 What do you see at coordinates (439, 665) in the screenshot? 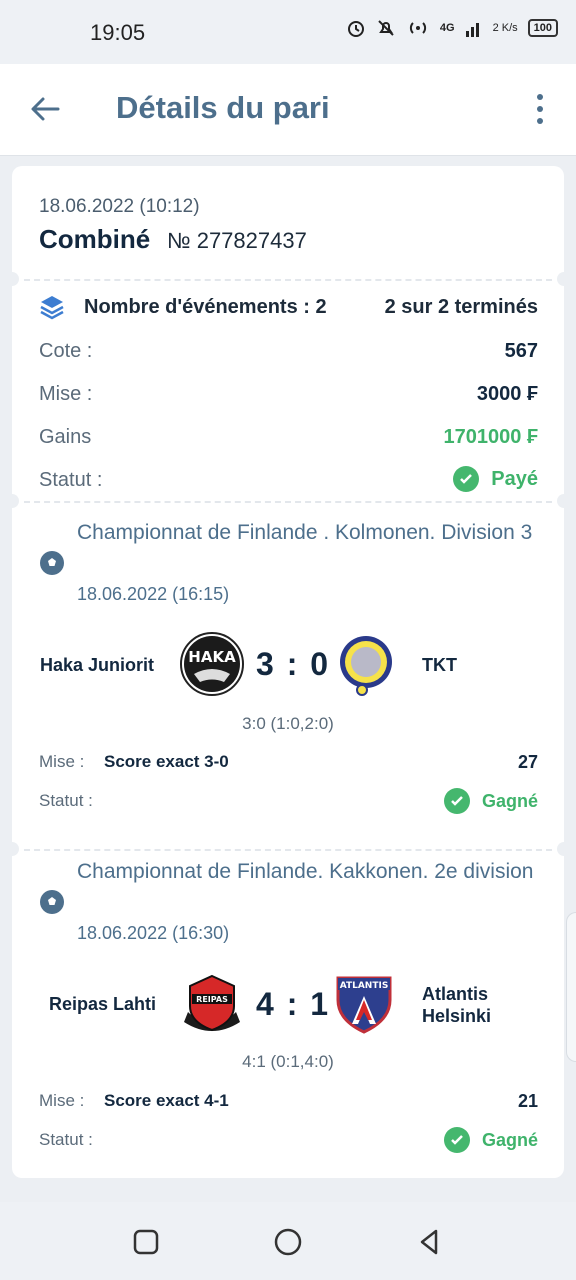
I see `away-team: TKT` at bounding box center [439, 665].